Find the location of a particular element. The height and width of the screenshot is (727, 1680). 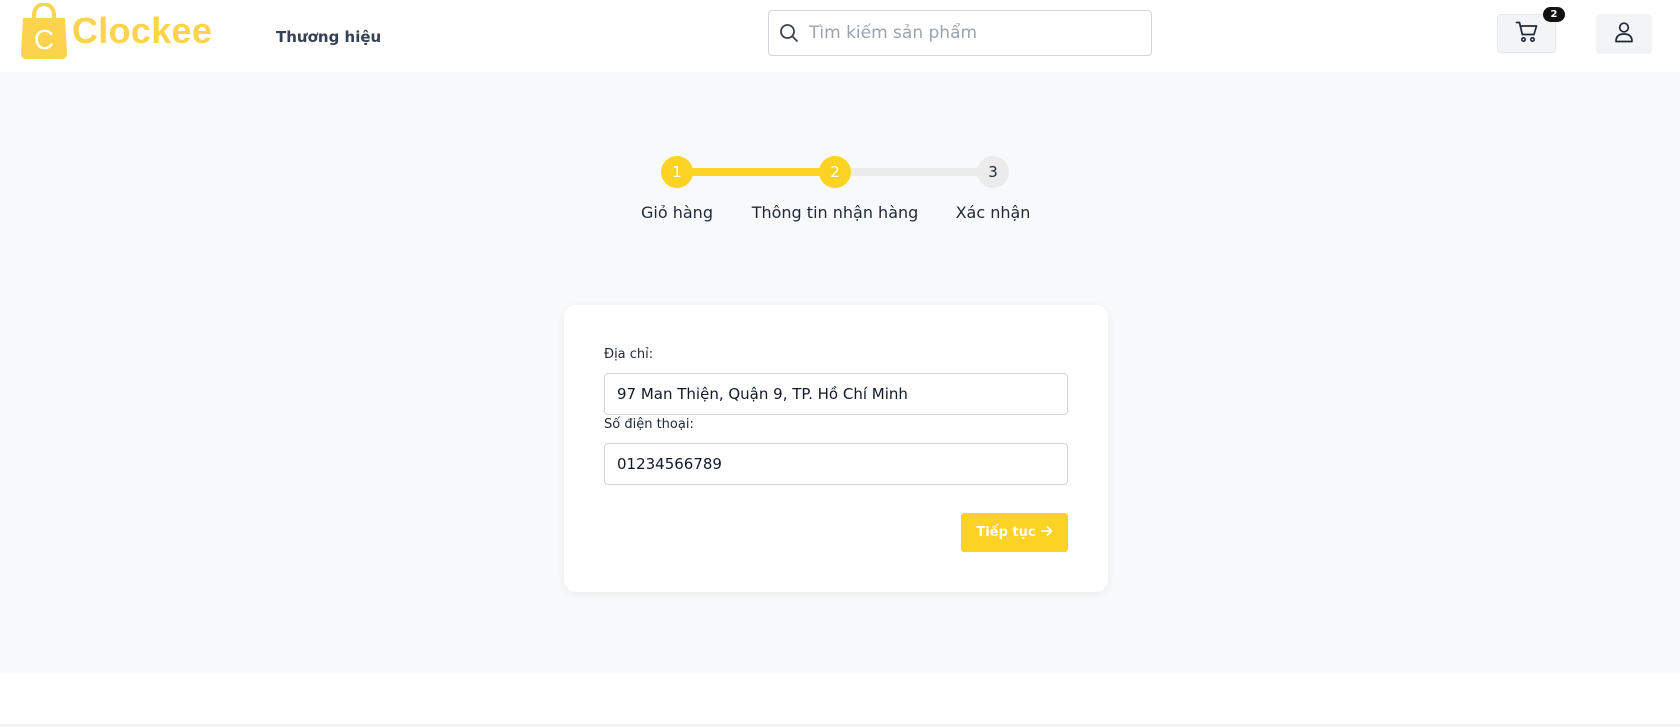

address-label: Địa chỉ: is located at coordinates (629, 354).